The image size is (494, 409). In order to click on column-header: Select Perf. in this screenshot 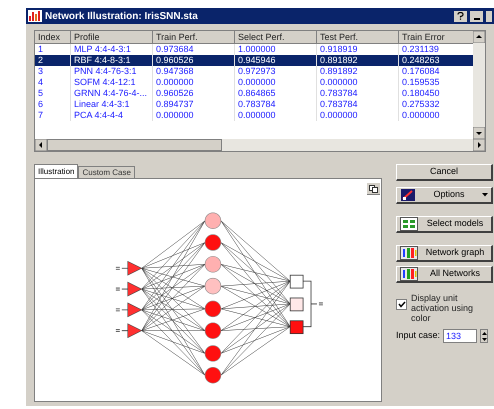, I will do `click(276, 37)`.